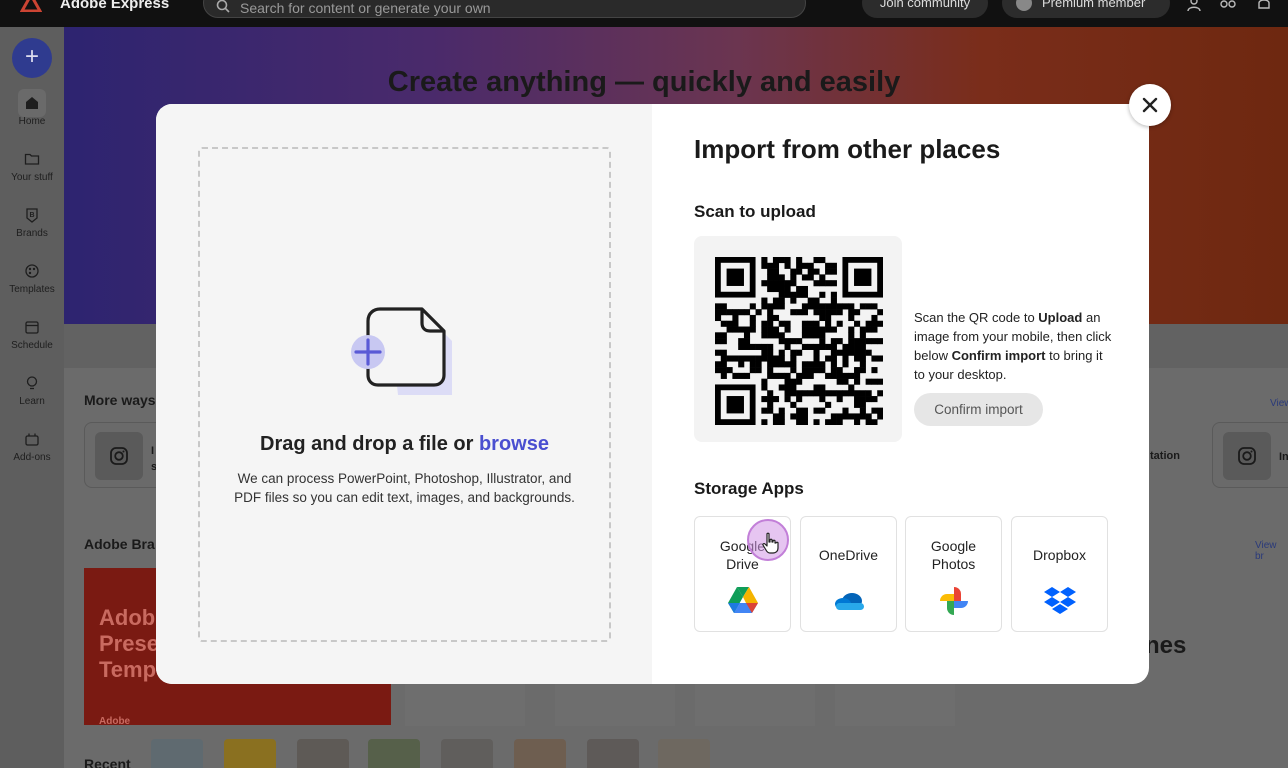  Describe the element at coordinates (1279, 403) in the screenshot. I see `view-link: View` at that location.